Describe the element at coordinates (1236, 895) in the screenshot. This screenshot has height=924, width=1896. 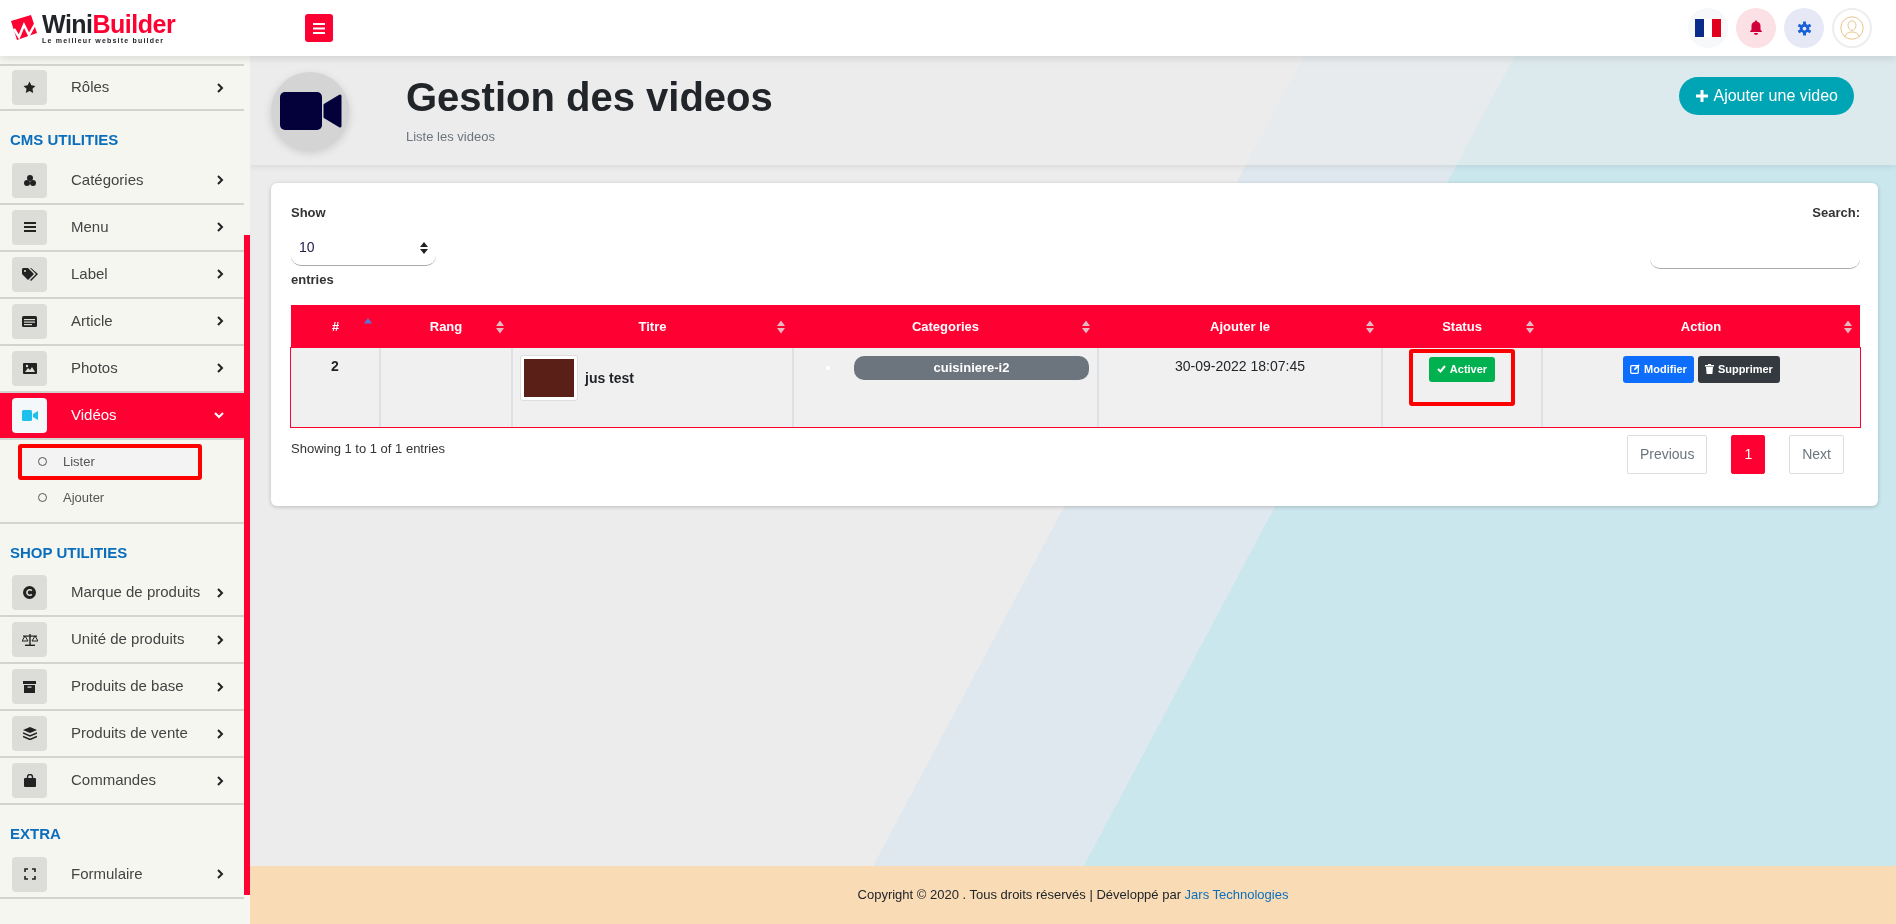
I see `company-link: Jars Technologies` at that location.